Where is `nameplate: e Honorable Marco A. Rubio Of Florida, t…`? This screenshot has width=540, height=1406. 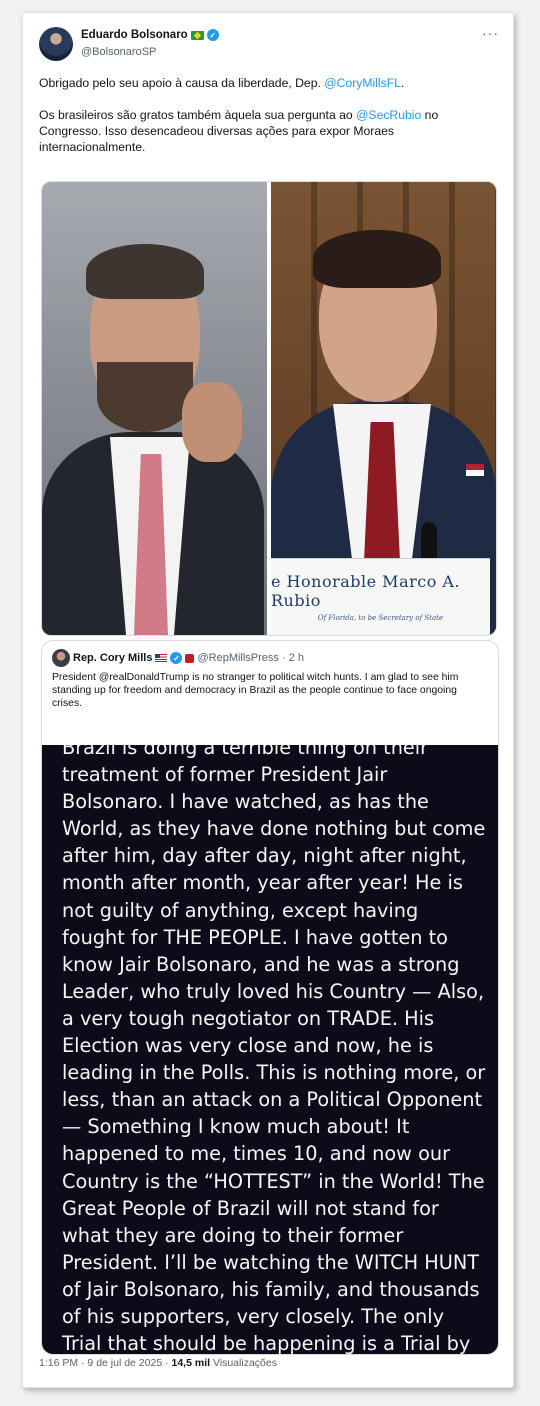 nameplate: e Honorable Marco A. Rubio Of Florida, t… is located at coordinates (380, 596).